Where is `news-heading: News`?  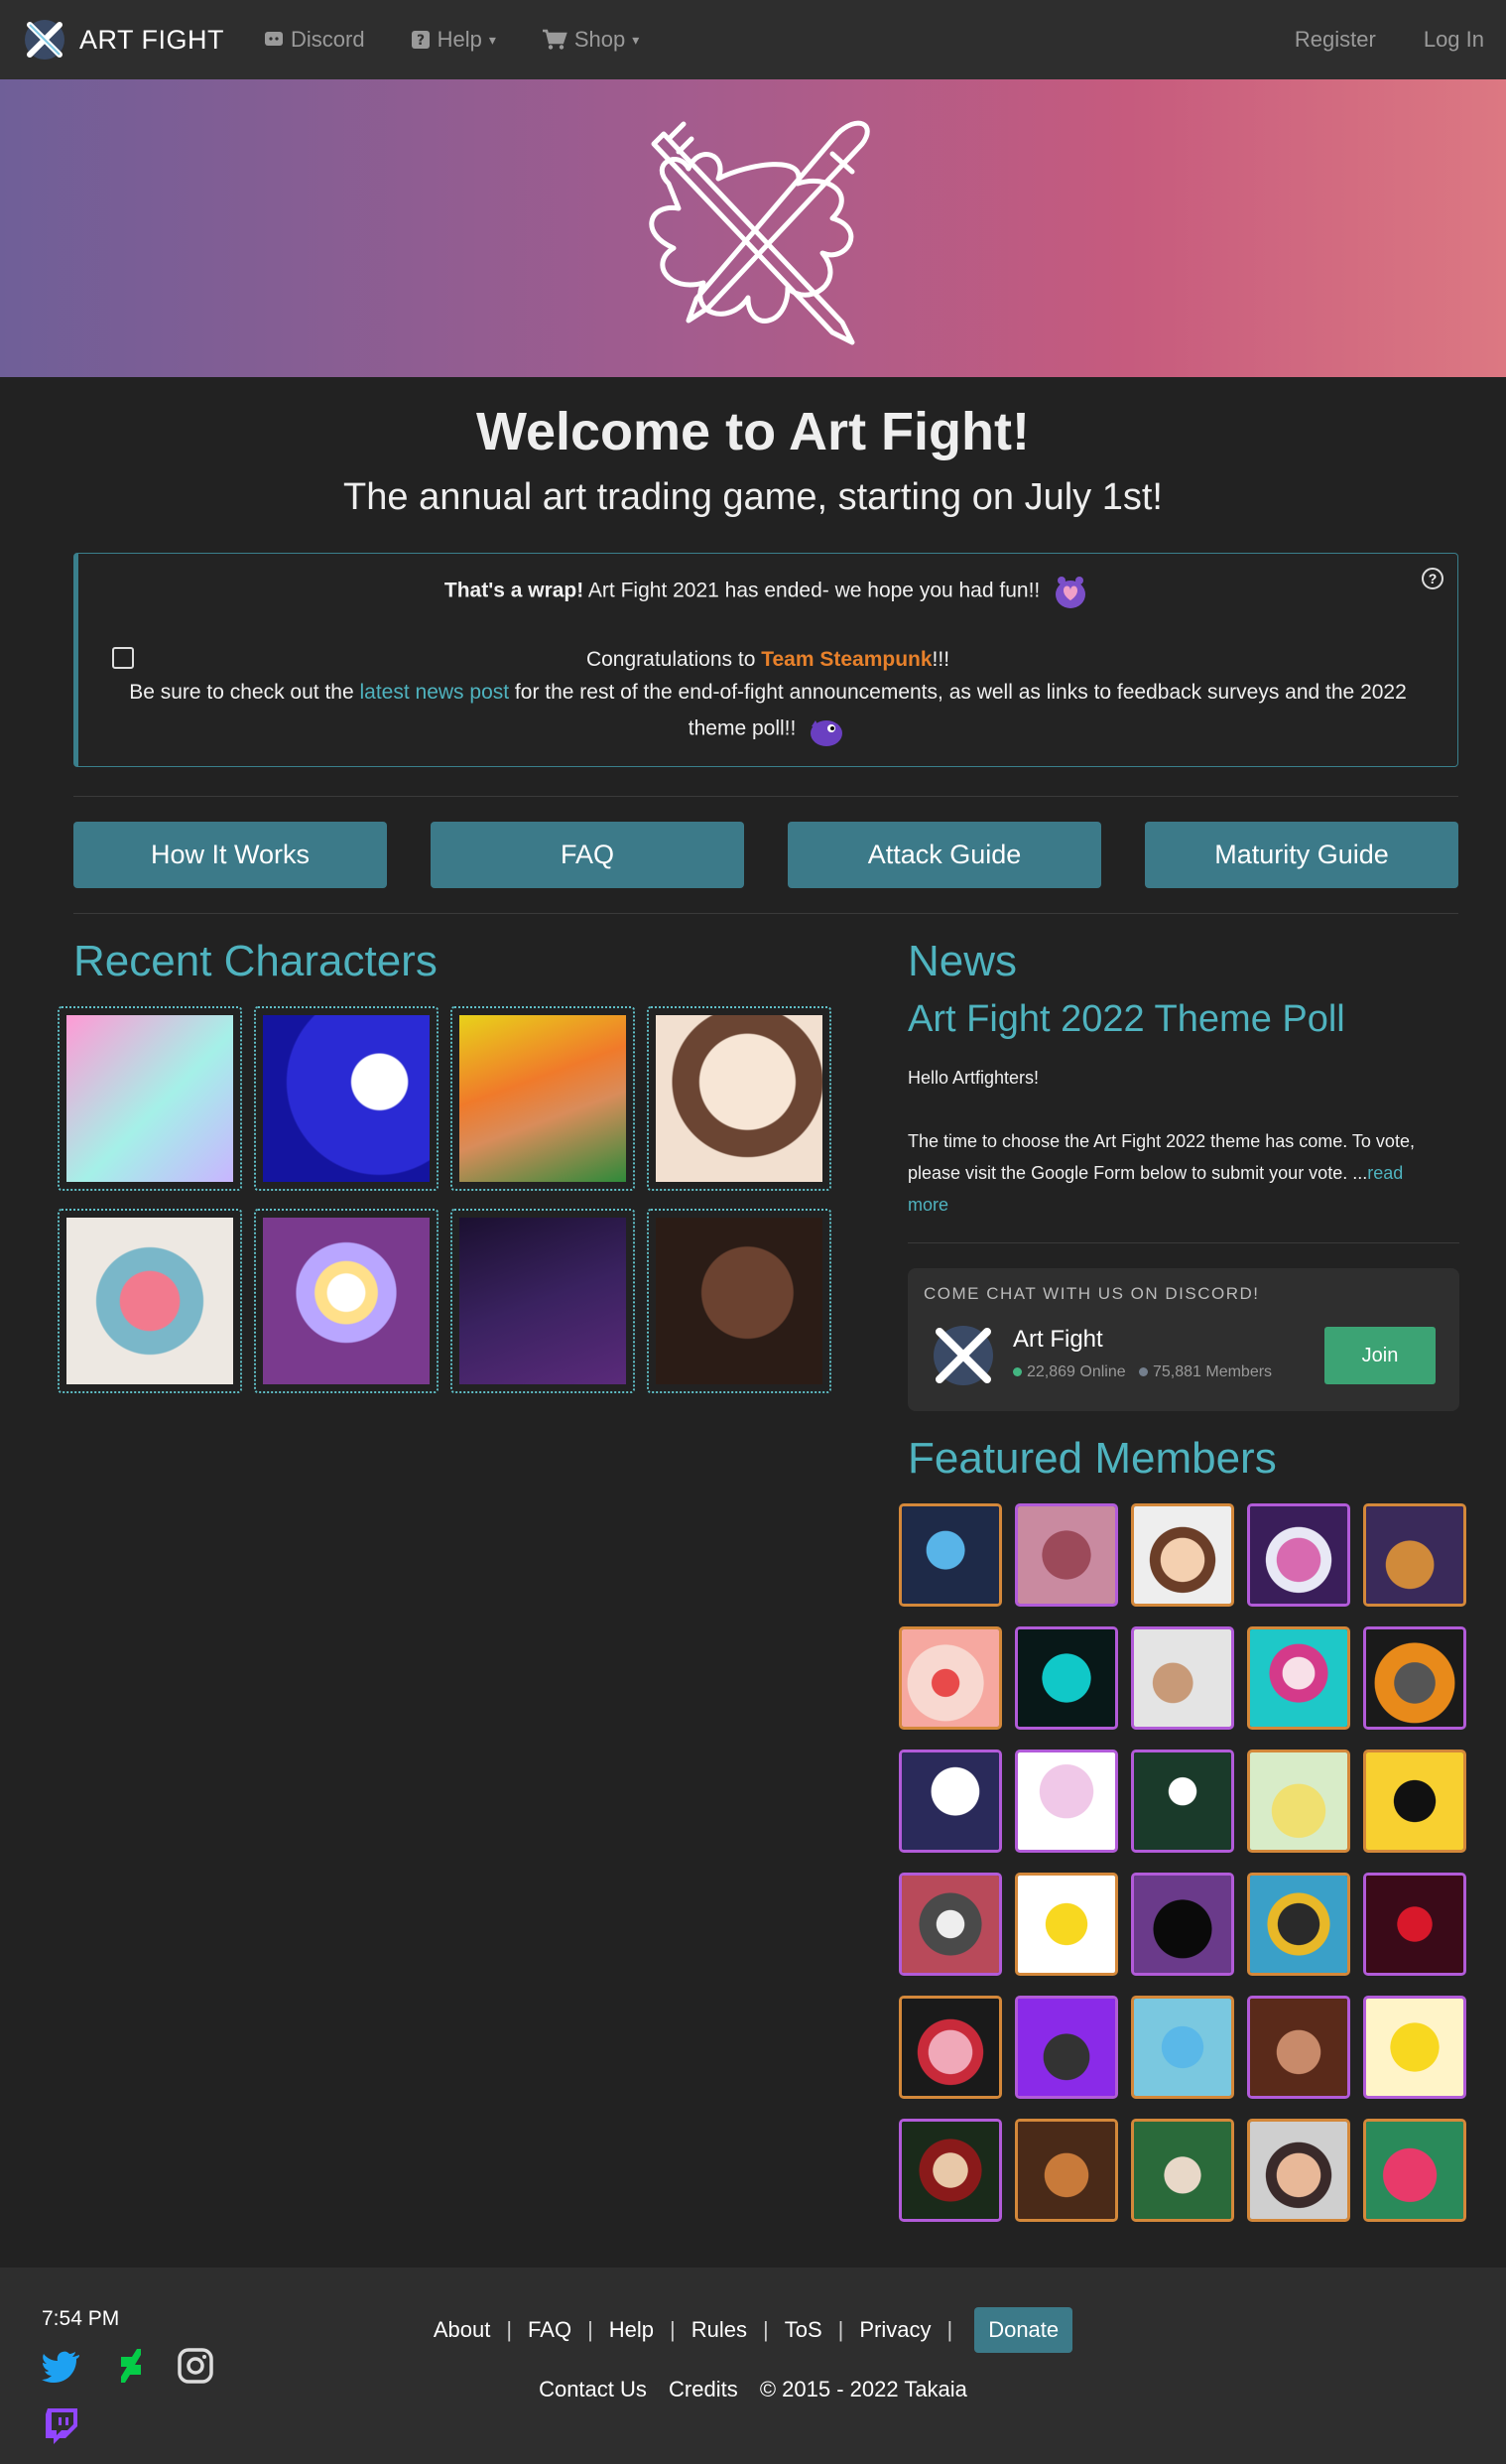
news-heading: News is located at coordinates (963, 961).